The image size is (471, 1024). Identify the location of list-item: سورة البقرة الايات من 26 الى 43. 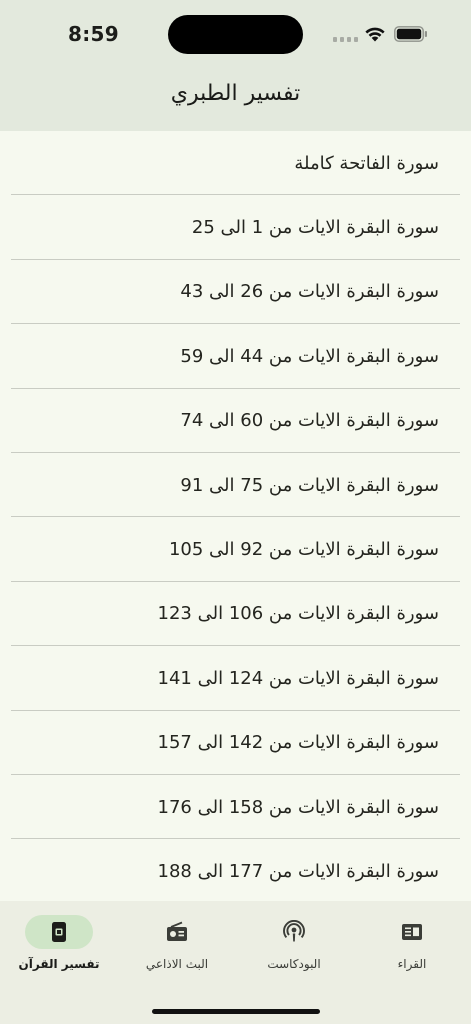
(235, 292).